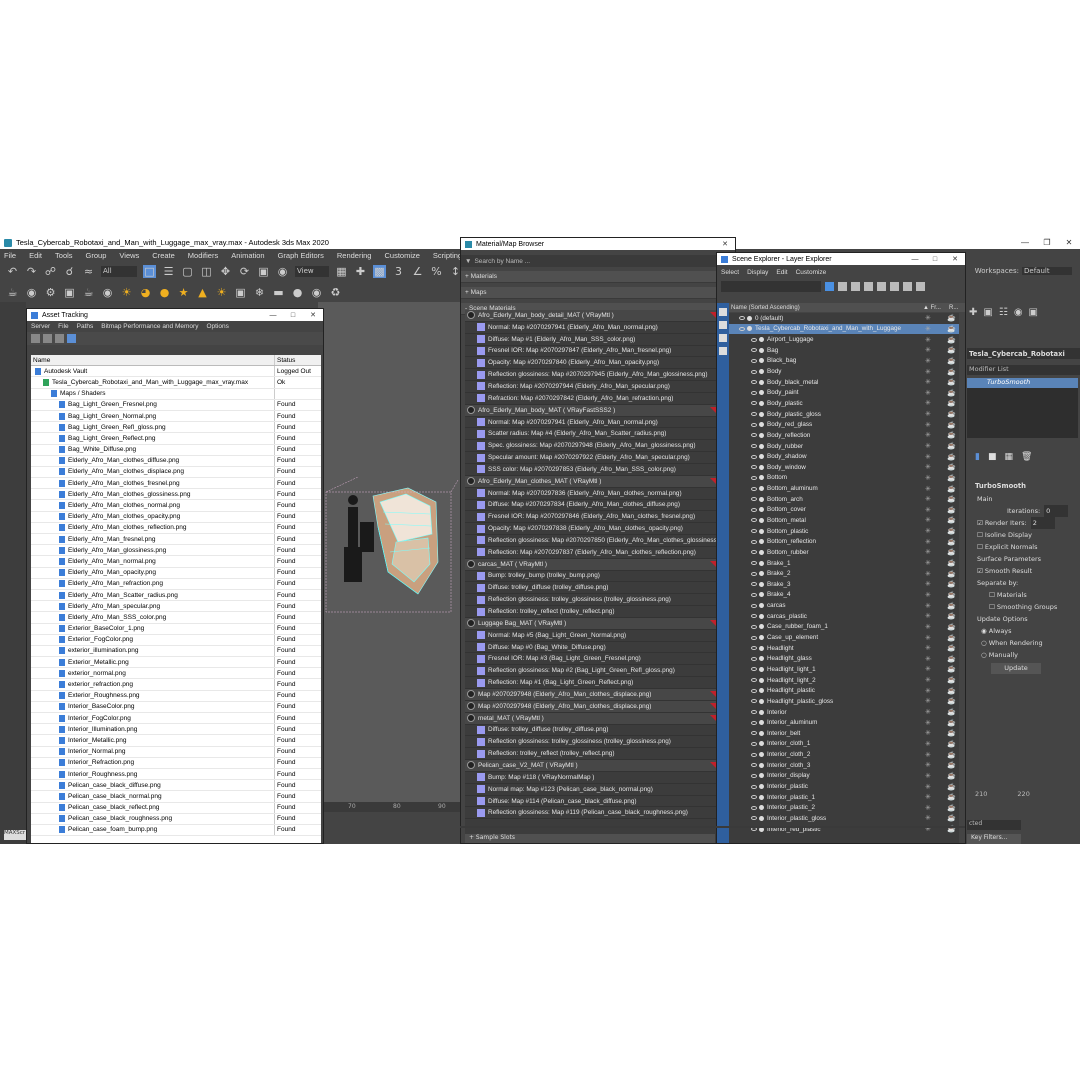  Describe the element at coordinates (725, 244) in the screenshot. I see `mat-browser-close-button: ✕` at that location.